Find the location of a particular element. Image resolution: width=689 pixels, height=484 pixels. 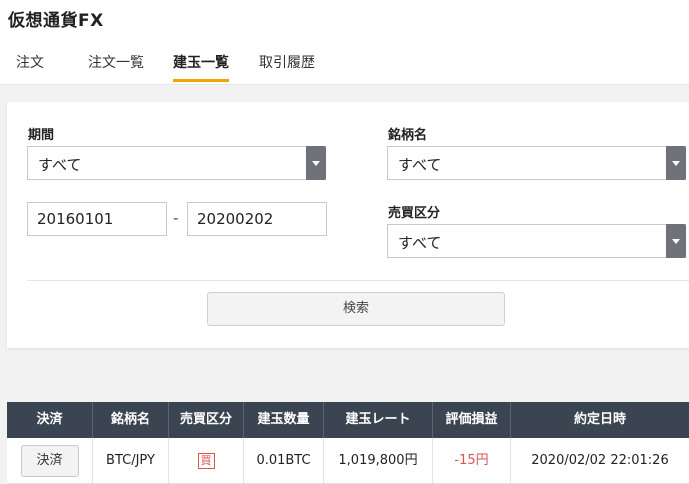

search-button: 検索 is located at coordinates (356, 309).